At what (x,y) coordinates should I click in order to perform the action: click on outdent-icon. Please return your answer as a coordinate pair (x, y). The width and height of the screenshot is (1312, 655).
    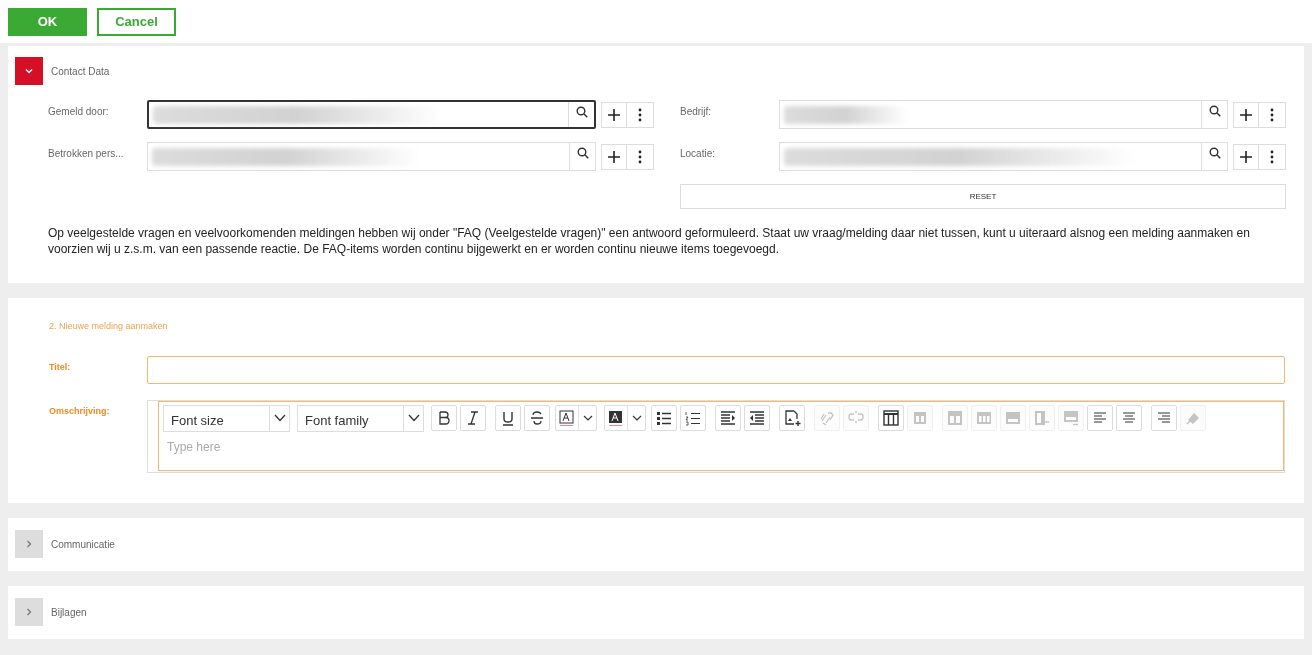
    Looking at the image, I should click on (757, 418).